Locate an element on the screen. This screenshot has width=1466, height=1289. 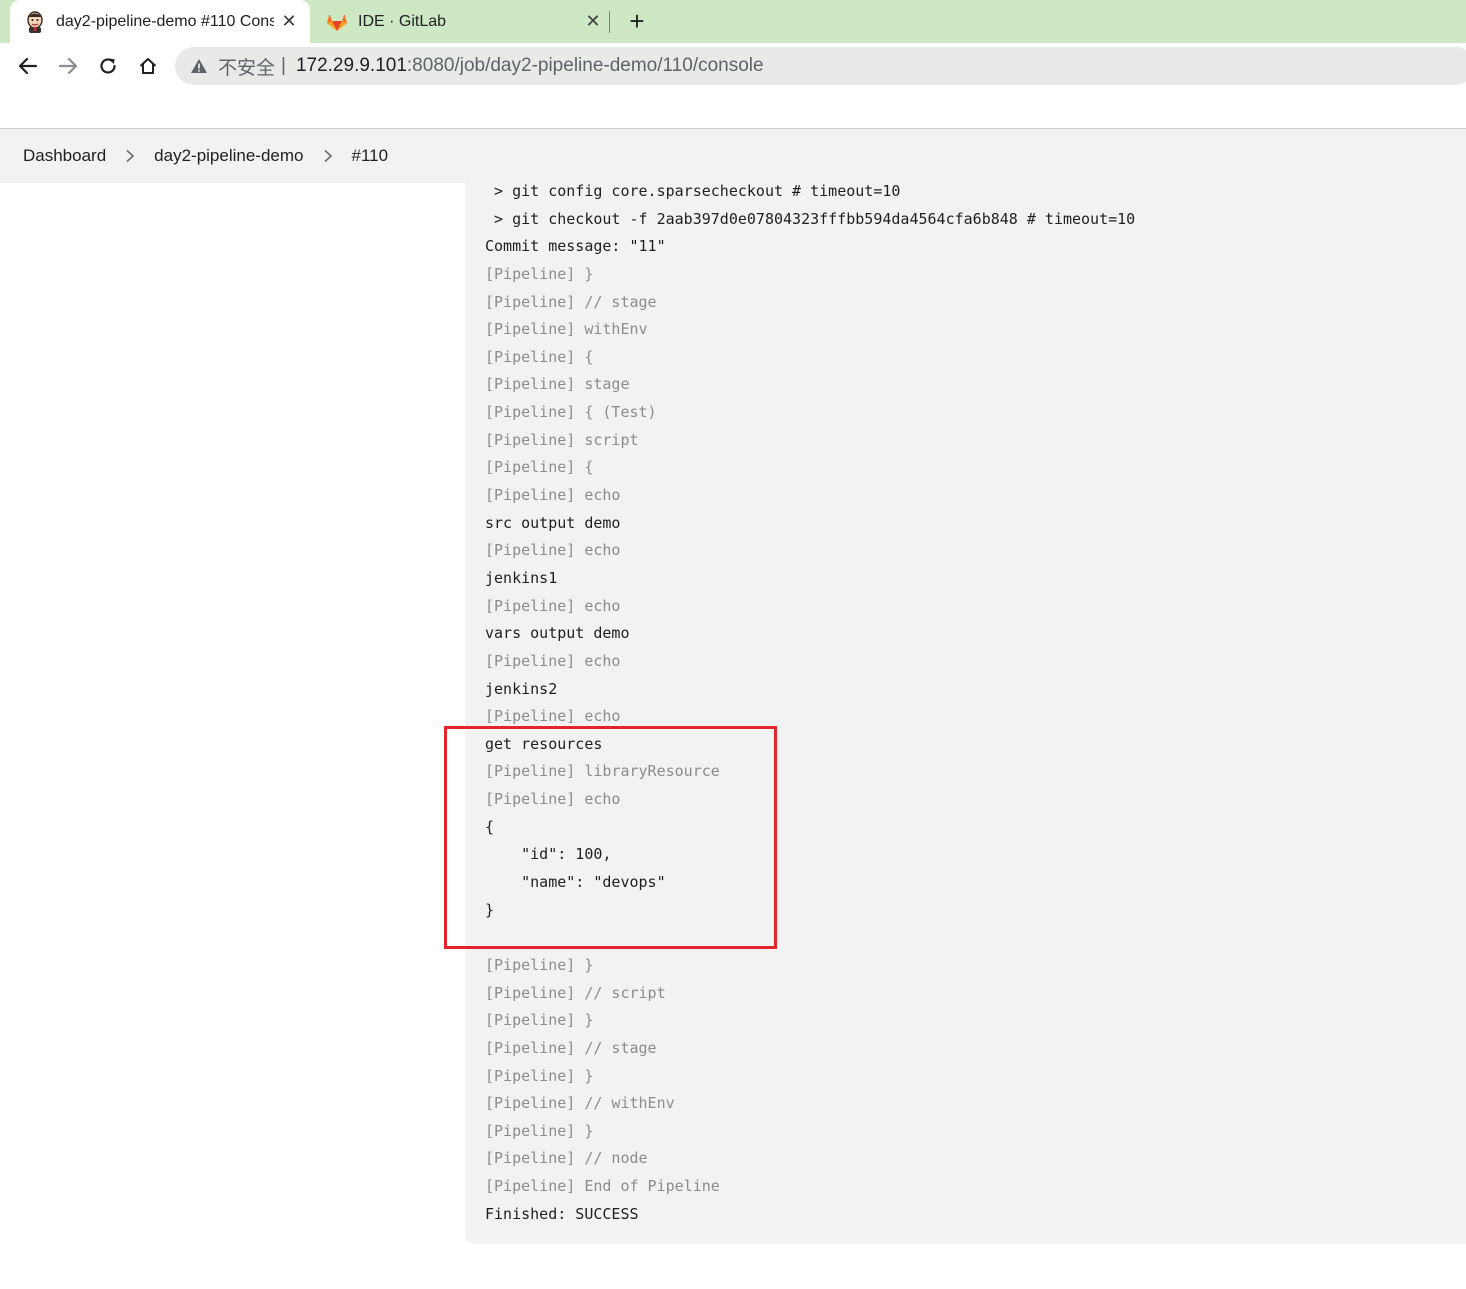
pipeline-step-line: [Pipeline] { (Test) is located at coordinates (571, 412).